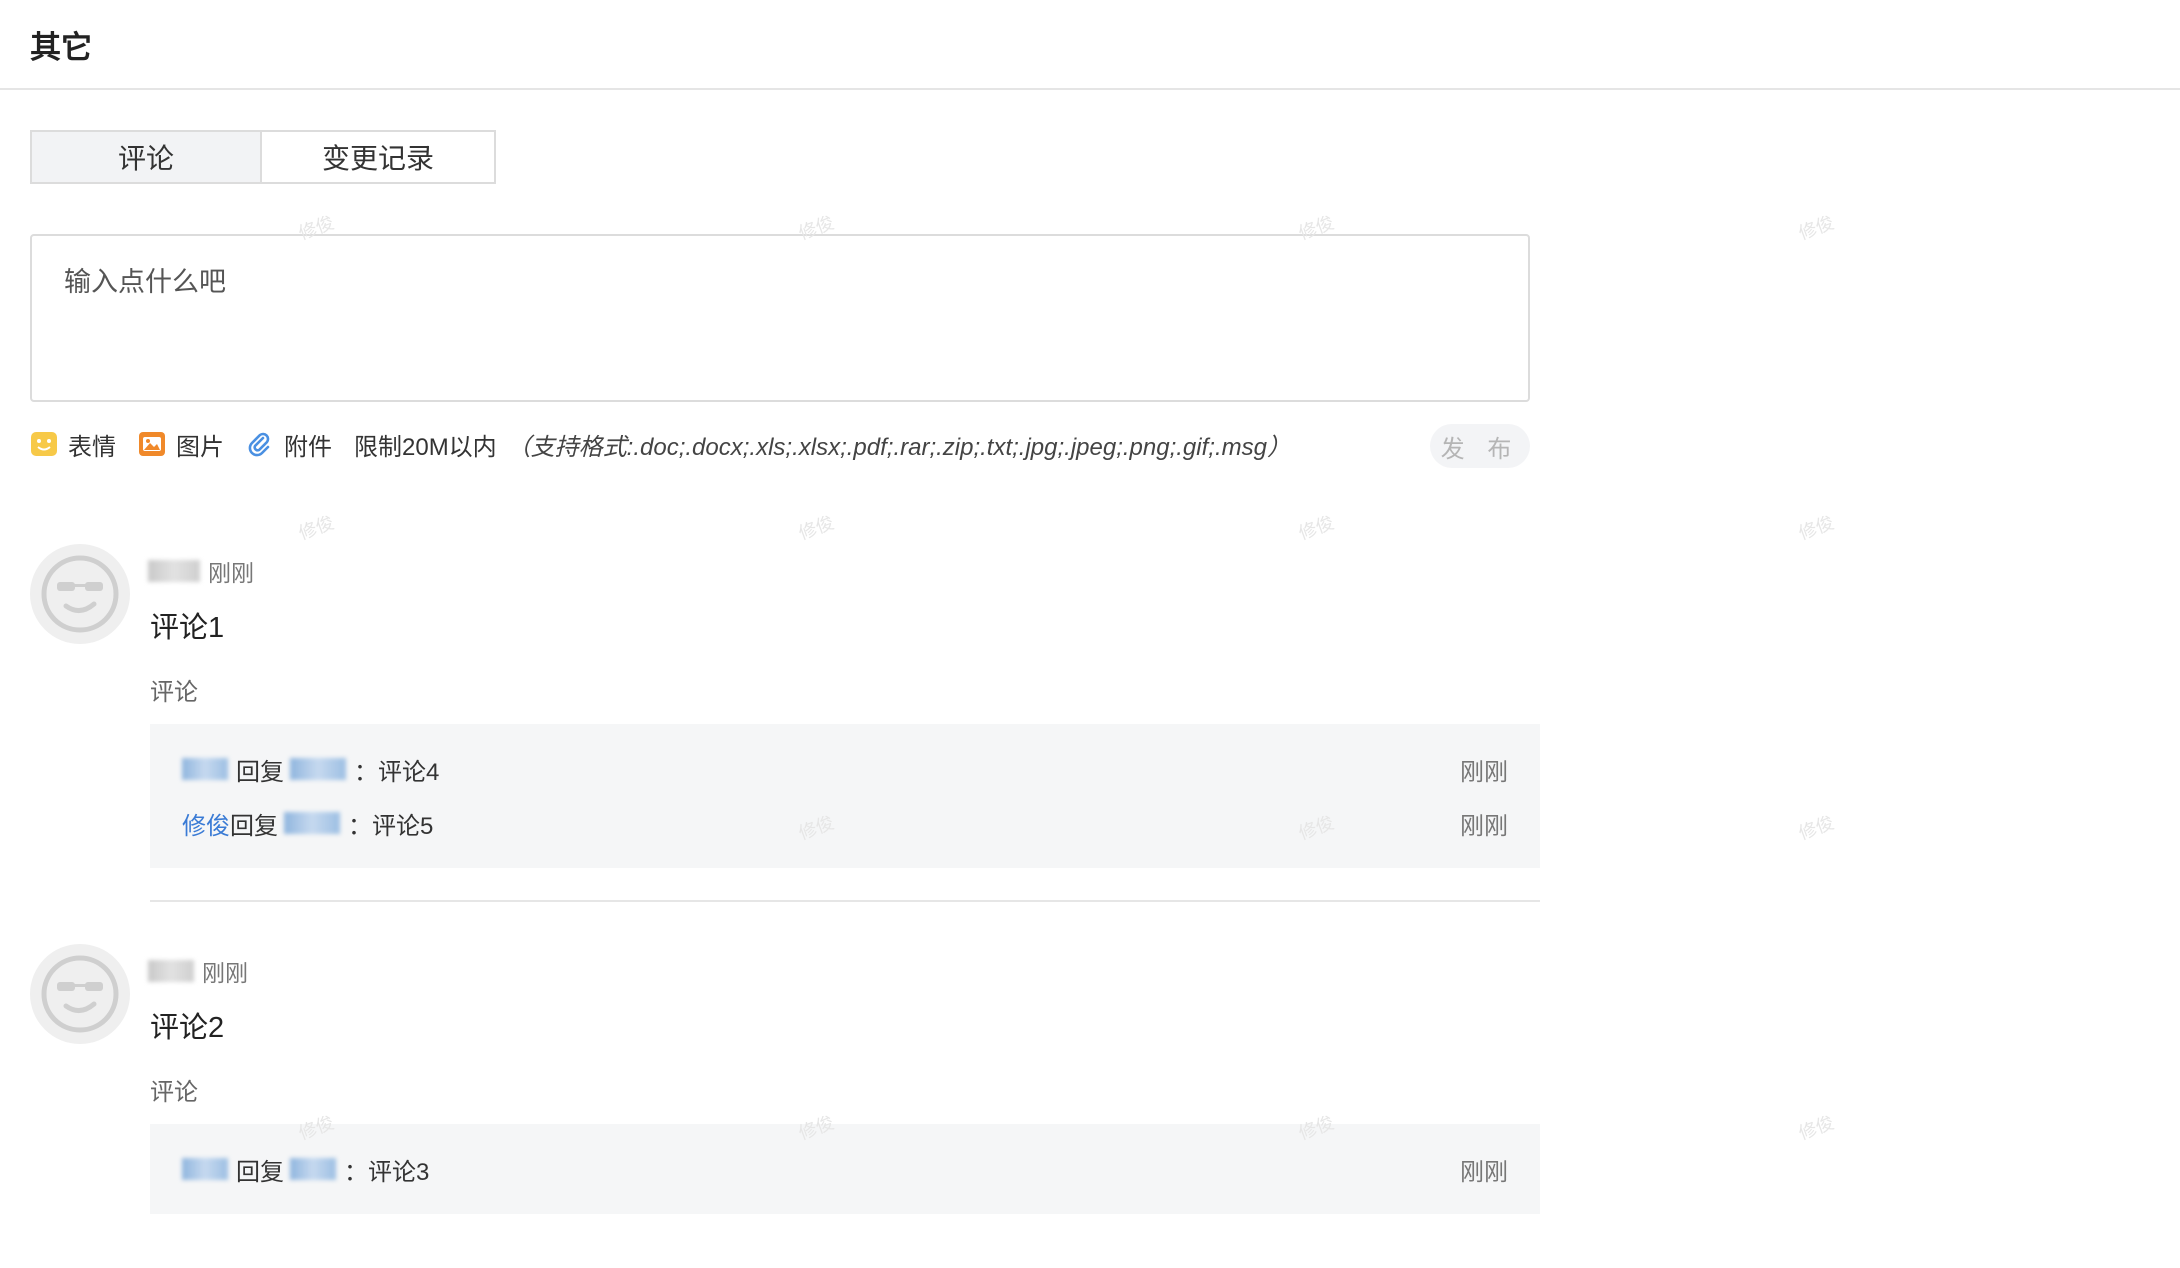 This screenshot has width=2180, height=1268. What do you see at coordinates (206, 823) in the screenshot?
I see `reply-user: 修俊` at bounding box center [206, 823].